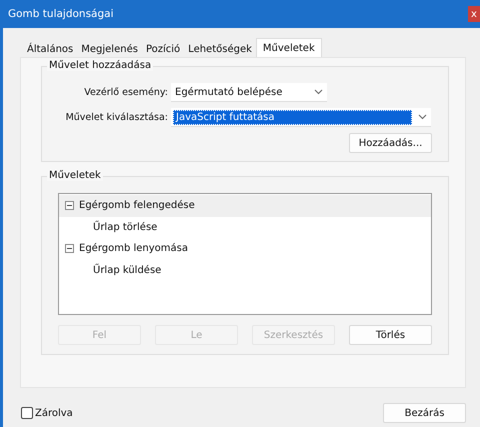 The height and width of the screenshot is (427, 480). I want to click on dropdown: JavaScript futtatása, so click(301, 117).